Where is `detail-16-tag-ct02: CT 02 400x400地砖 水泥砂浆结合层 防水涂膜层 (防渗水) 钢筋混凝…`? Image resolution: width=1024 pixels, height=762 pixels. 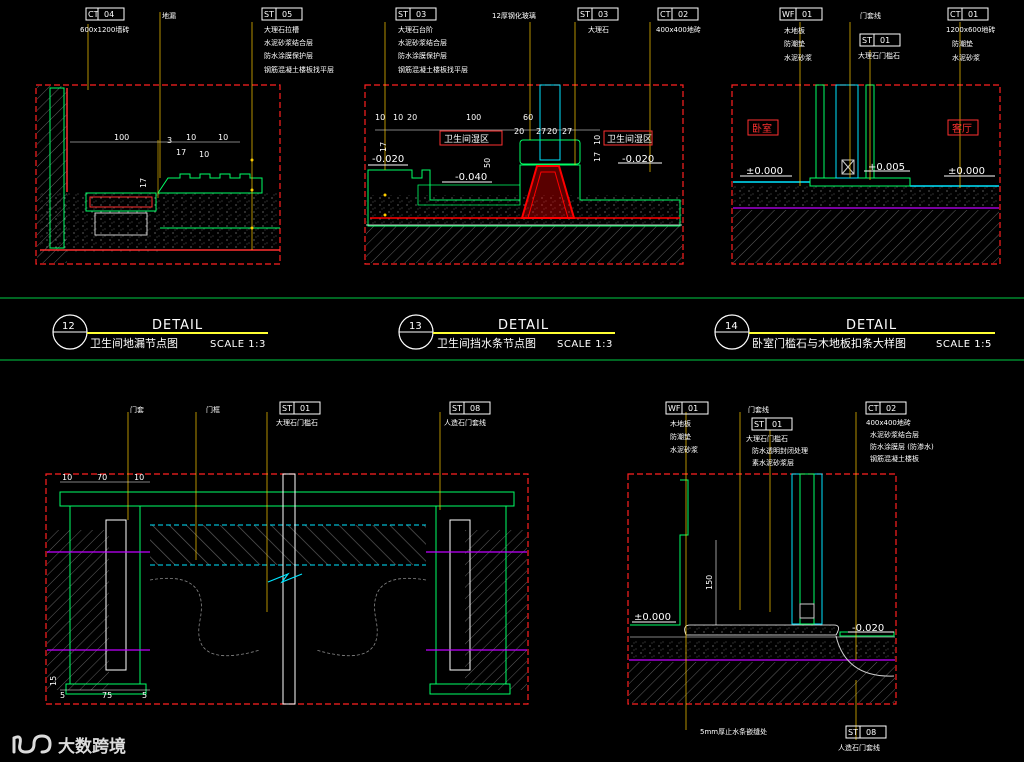 detail-16-tag-ct02: CT 02 400x400地砖 水泥砂浆结合层 防水涂膜层 (防渗水) 钢筋混凝… is located at coordinates (899, 432).